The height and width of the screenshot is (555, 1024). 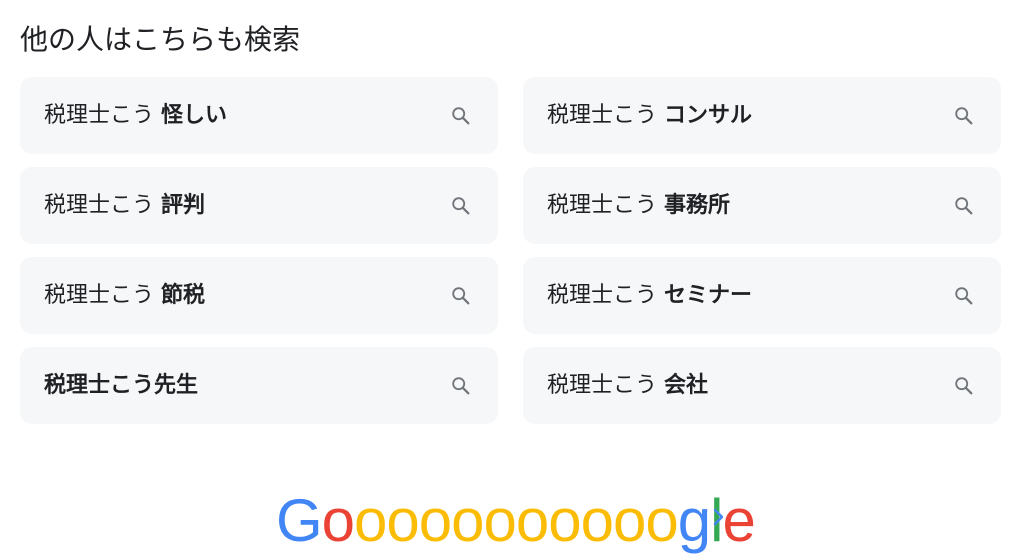 I want to click on chevron-right-icon, so click(x=719, y=519).